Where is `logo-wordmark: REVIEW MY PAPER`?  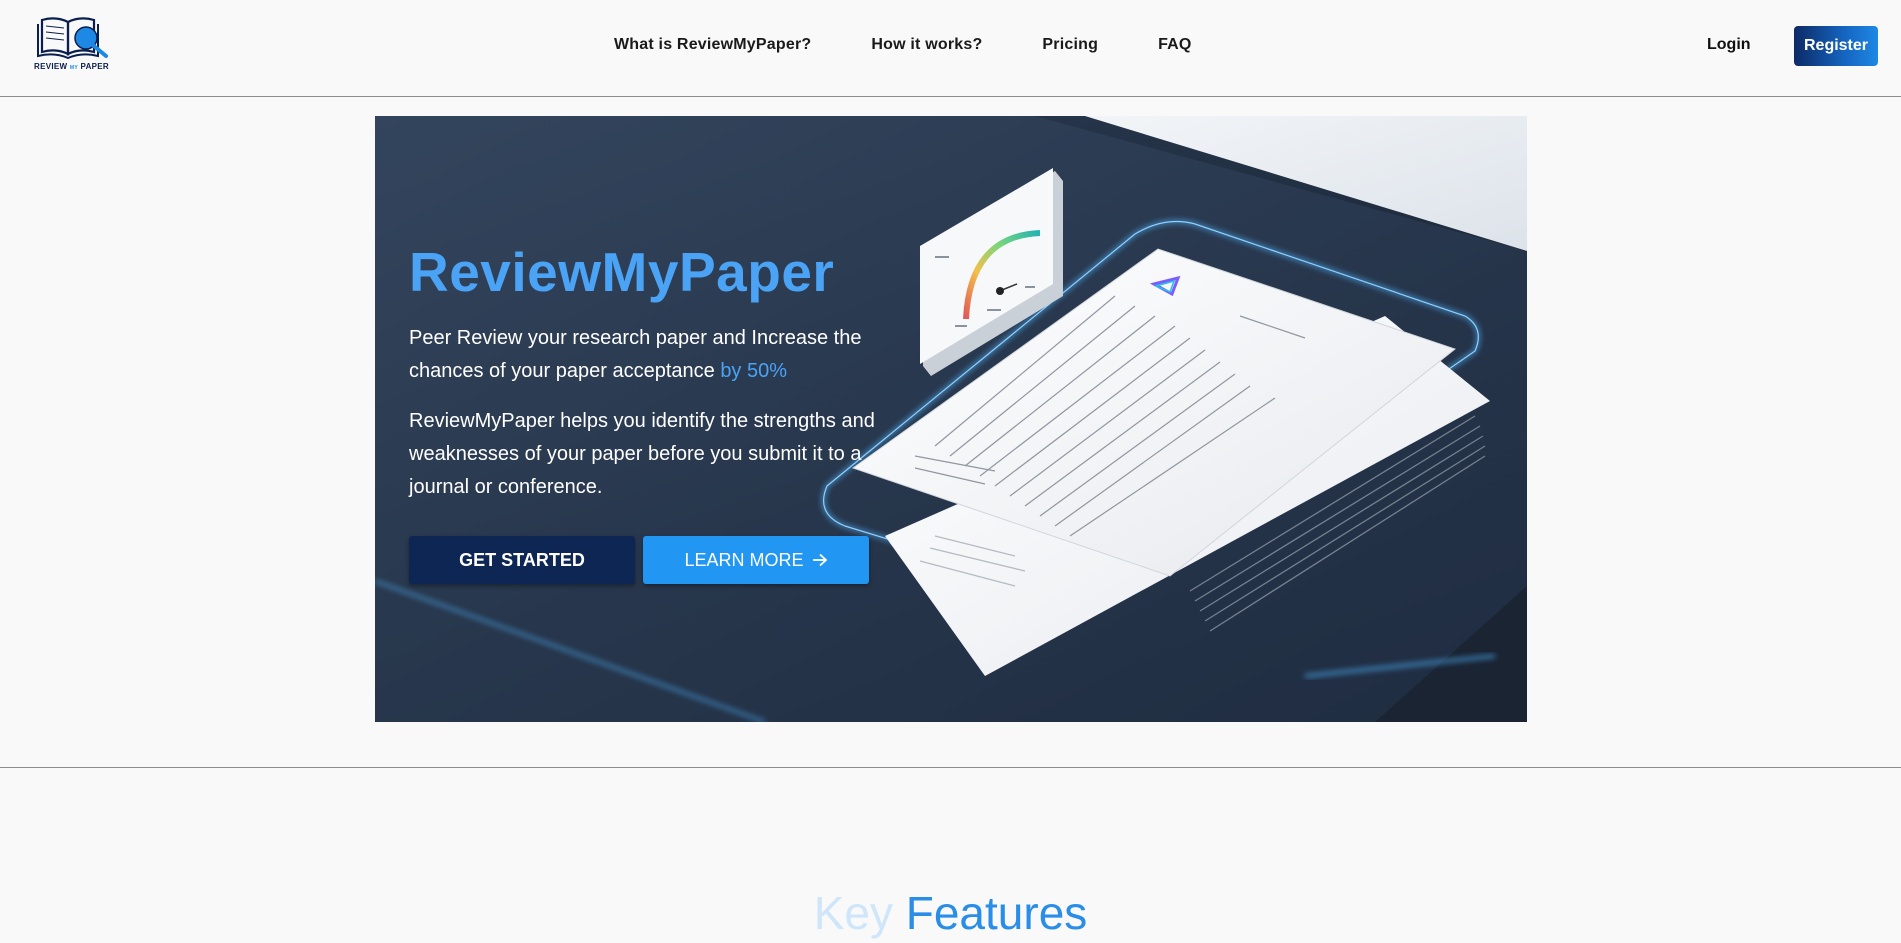
logo-wordmark: REVIEW MY PAPER is located at coordinates (71, 66).